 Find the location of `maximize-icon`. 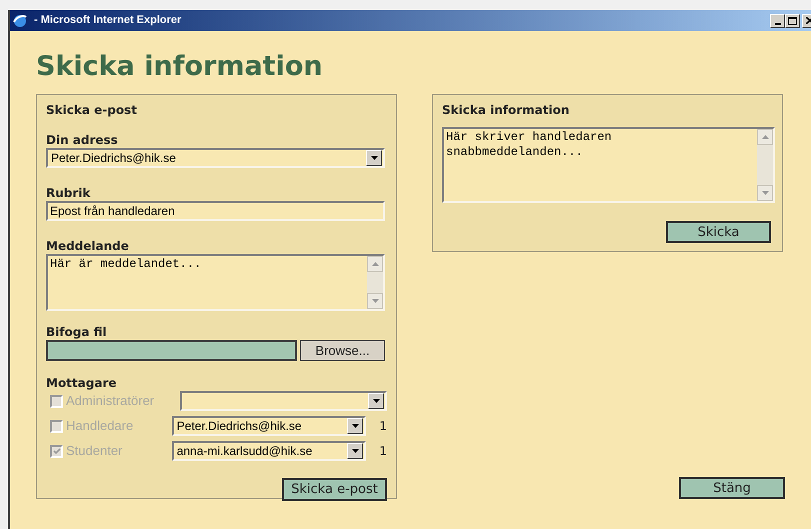

maximize-icon is located at coordinates (792, 20).